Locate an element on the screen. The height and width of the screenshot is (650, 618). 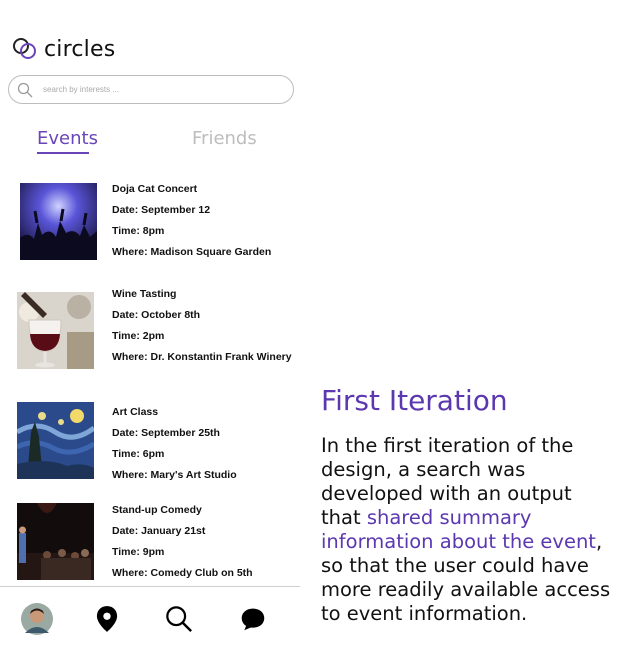
event-time: Time: 2pm is located at coordinates (138, 336).